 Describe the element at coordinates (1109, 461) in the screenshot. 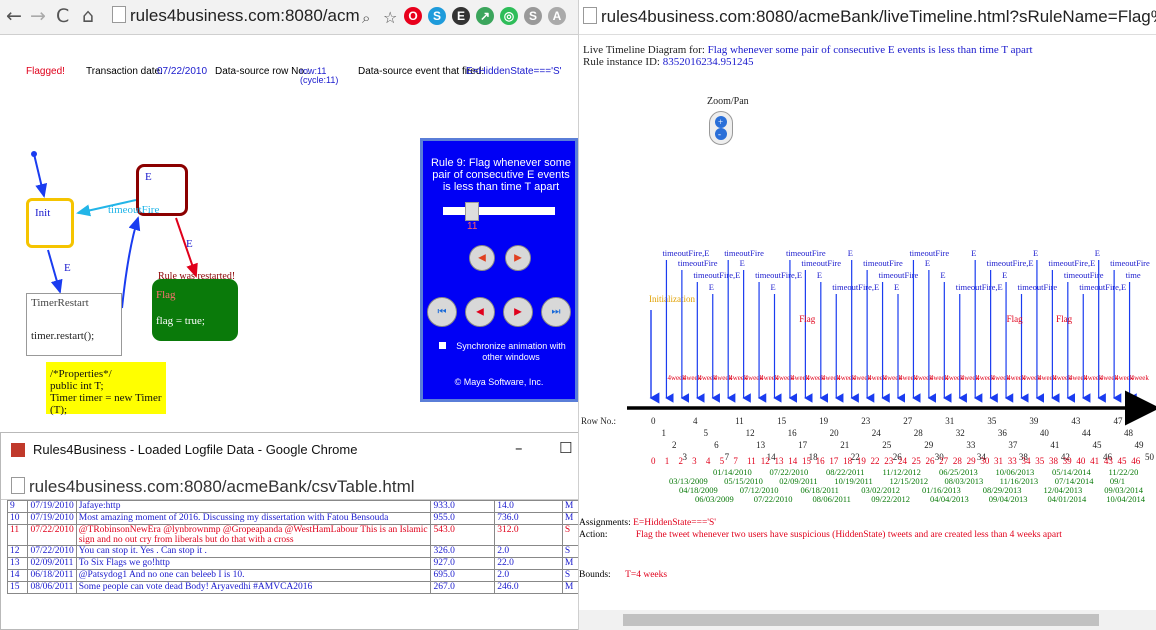

I see `bottom-row-number: 43` at that location.